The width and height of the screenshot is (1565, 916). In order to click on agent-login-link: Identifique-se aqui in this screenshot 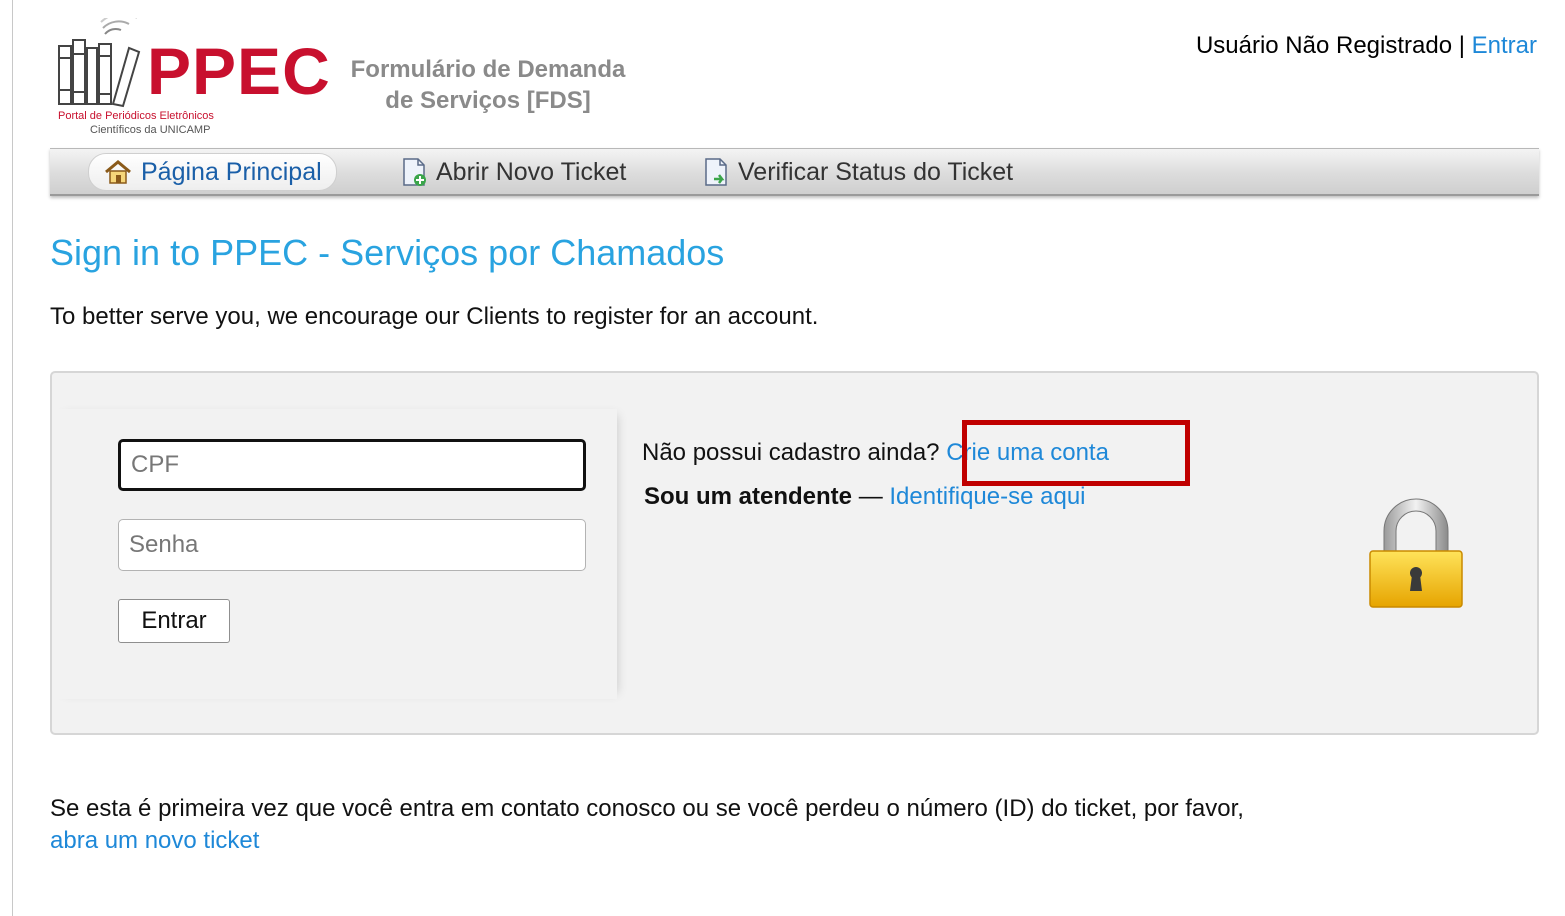, I will do `click(987, 496)`.